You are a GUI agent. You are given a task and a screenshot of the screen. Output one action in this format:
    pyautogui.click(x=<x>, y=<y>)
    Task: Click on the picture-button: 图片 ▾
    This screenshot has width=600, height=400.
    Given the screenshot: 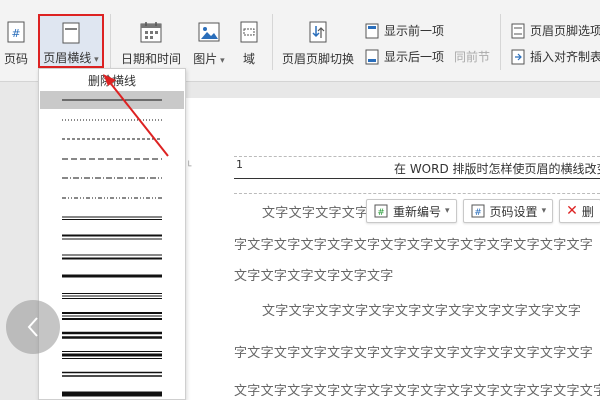 What is the action you would take?
    pyautogui.click(x=209, y=33)
    